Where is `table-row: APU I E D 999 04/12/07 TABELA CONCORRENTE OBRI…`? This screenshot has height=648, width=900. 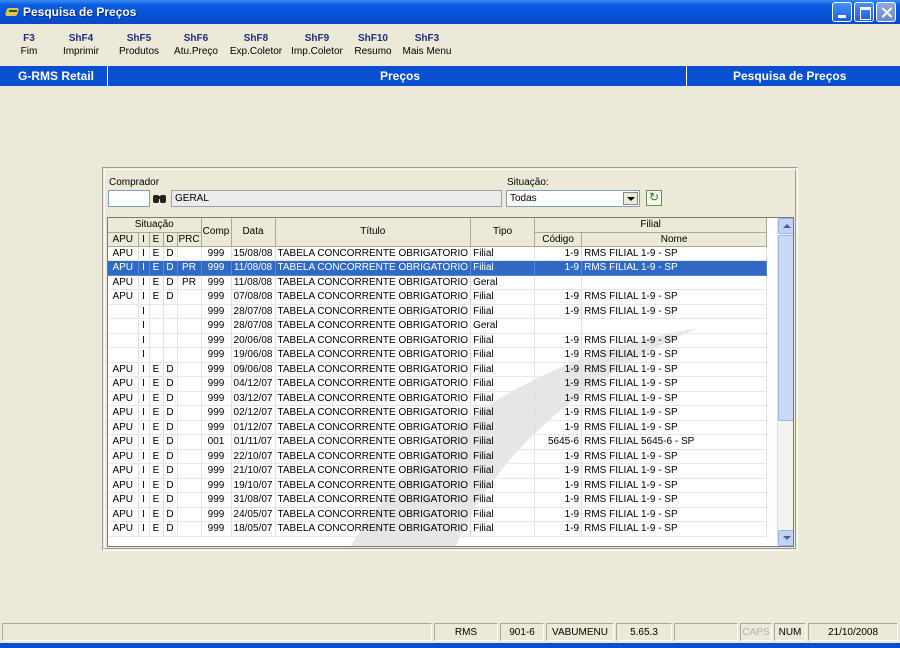
table-row: APU I E D 999 04/12/07 TABELA CONCORRENTE OBRI… is located at coordinates (438, 384).